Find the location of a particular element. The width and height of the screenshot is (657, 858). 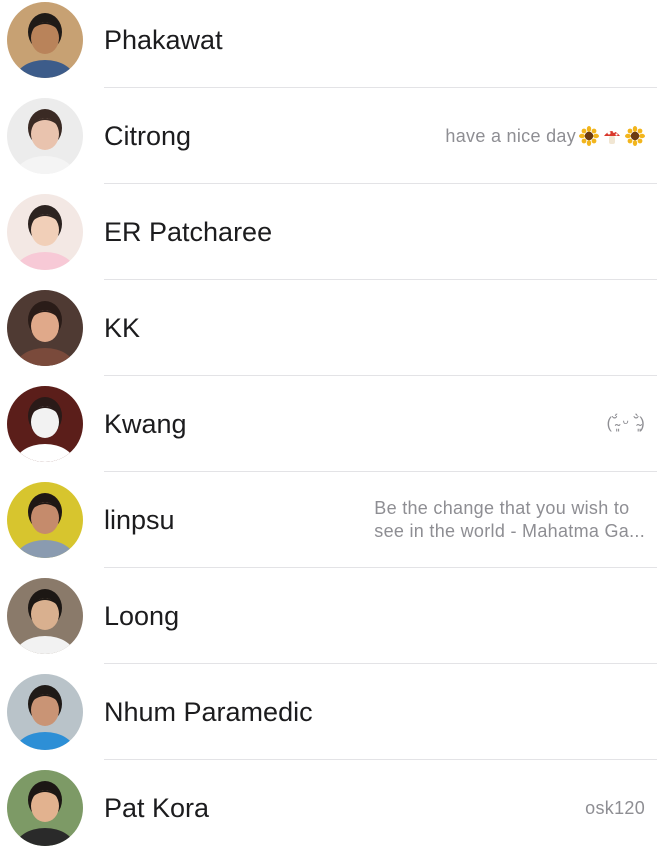

contact-name: Pat Kora is located at coordinates (157, 808).